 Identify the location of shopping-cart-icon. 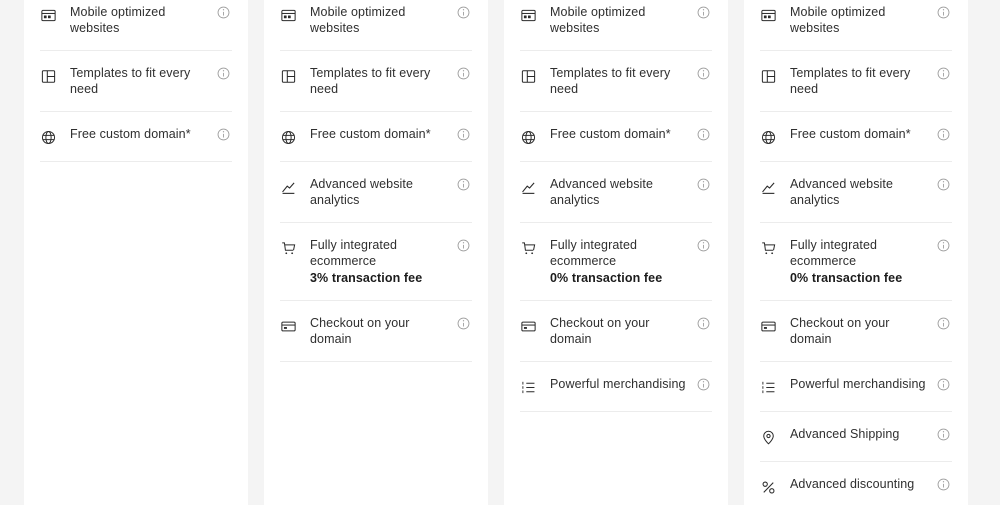
(292, 248).